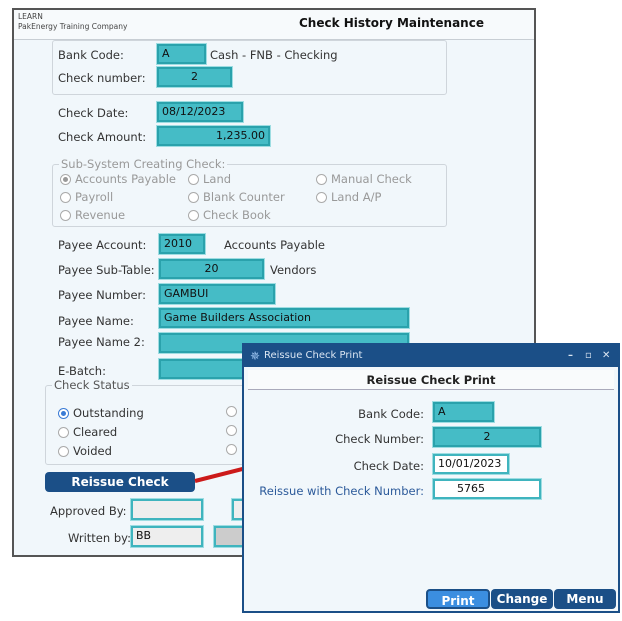 This screenshot has height=621, width=622. Describe the element at coordinates (606, 356) in the screenshot. I see `close-icon: ✕` at that location.